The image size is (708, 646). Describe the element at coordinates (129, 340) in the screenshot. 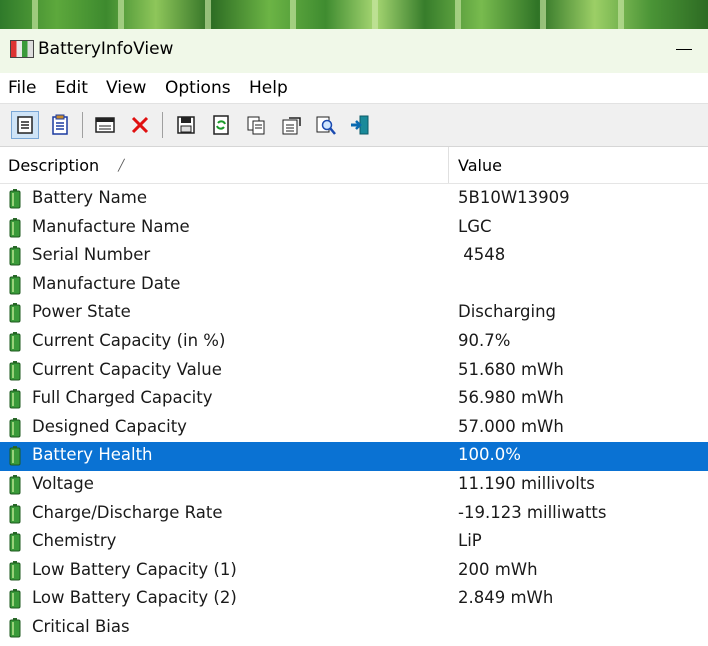

I see `row-description: Current Capacity (in %)` at that location.